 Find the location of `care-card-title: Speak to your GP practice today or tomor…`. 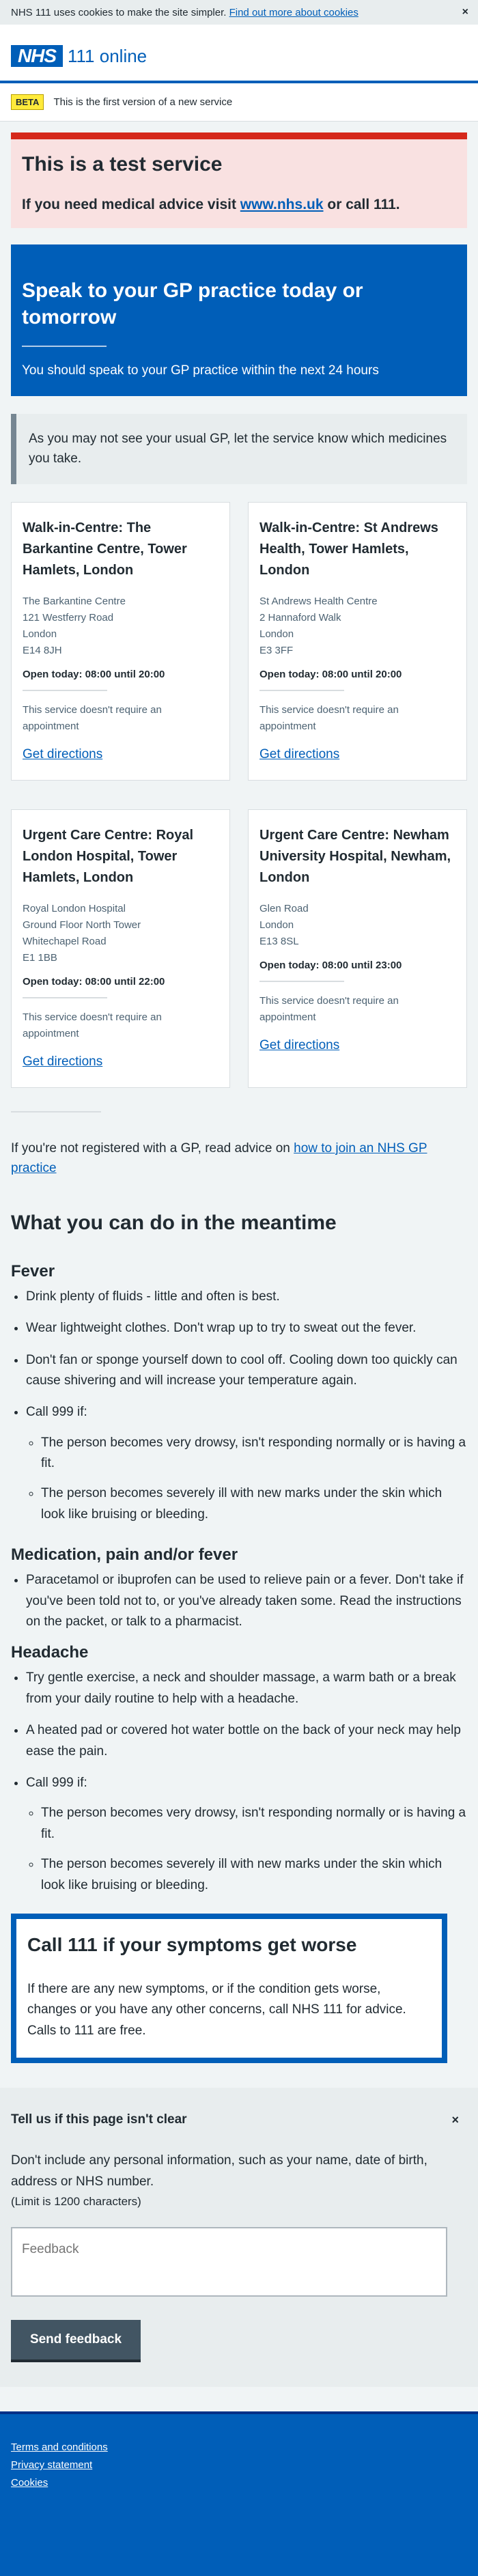

care-card-title: Speak to your GP practice today or tomor… is located at coordinates (192, 303).